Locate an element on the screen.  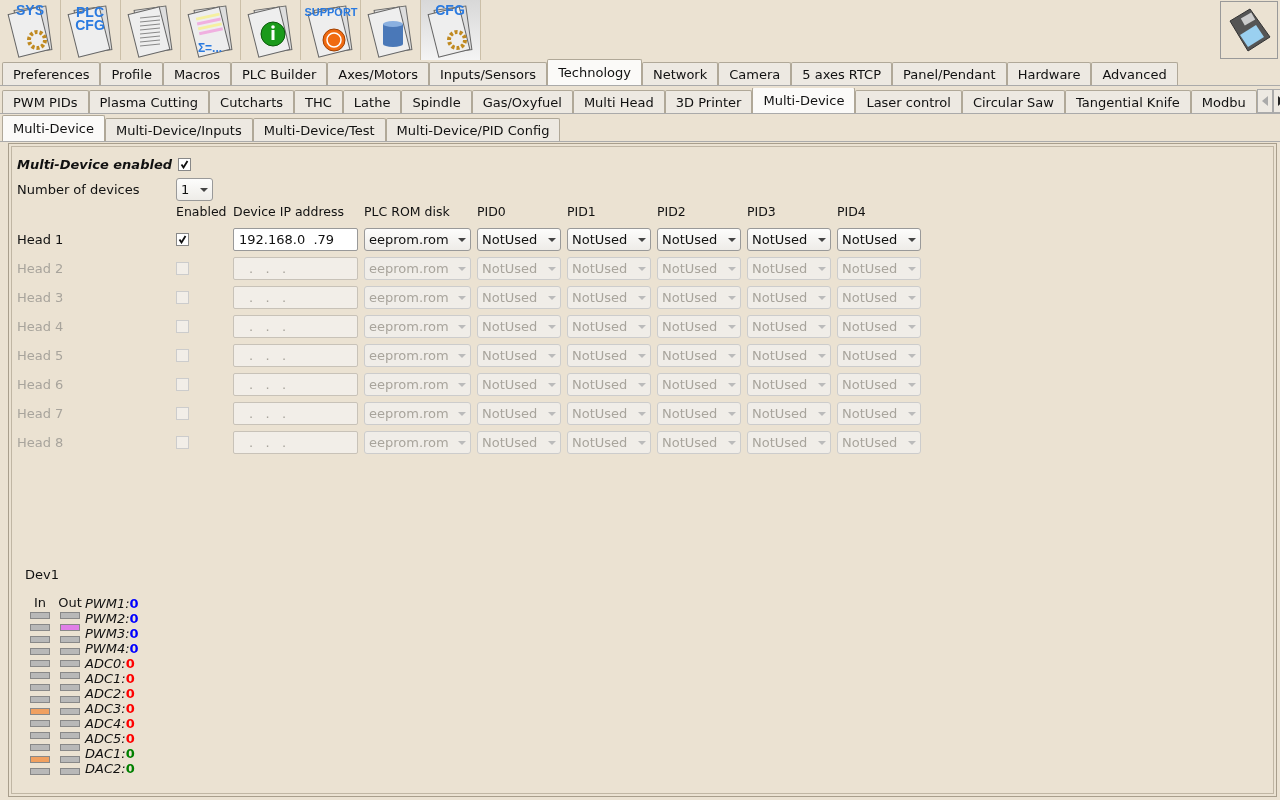
signal-label: PWM4: is located at coordinates (107, 648).